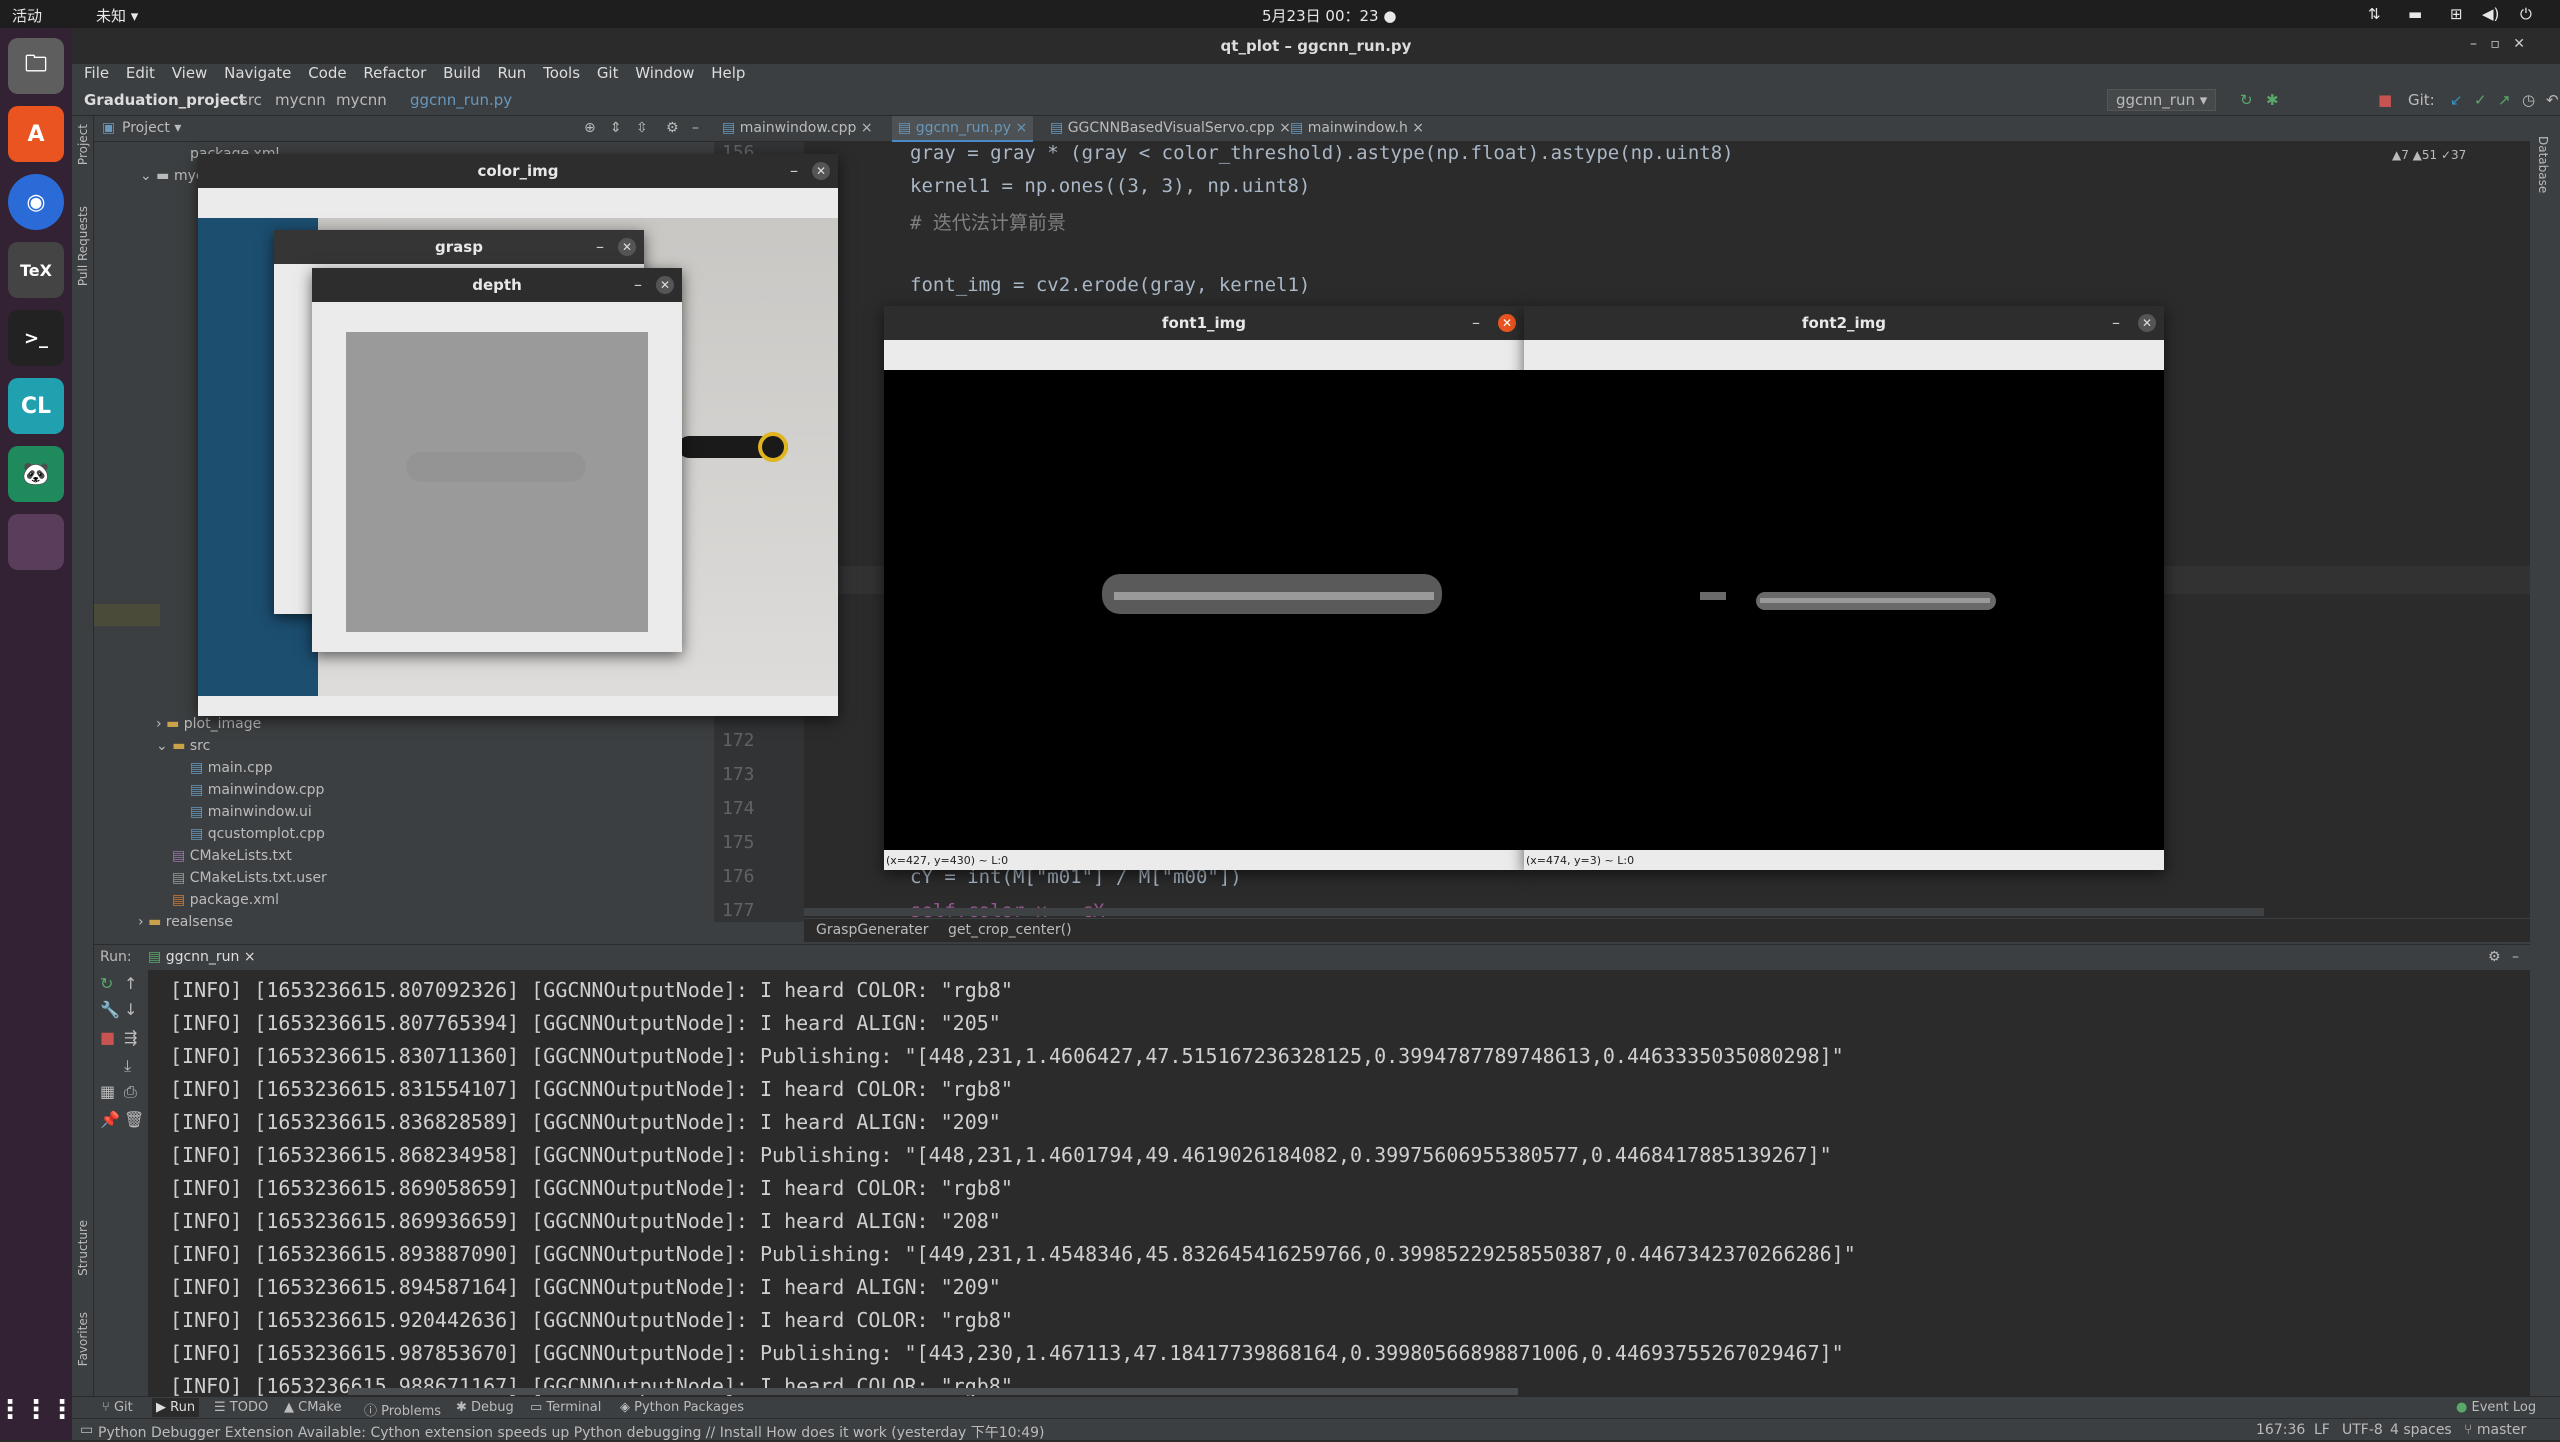  What do you see at coordinates (36, 270) in the screenshot?
I see `texmaker-icon: TeX` at bounding box center [36, 270].